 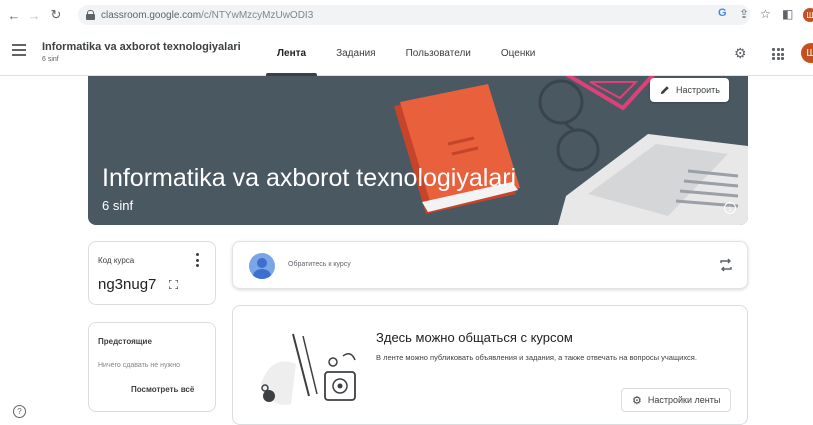 What do you see at coordinates (118, 205) in the screenshot?
I see `banner-course-section: 6 sinf` at bounding box center [118, 205].